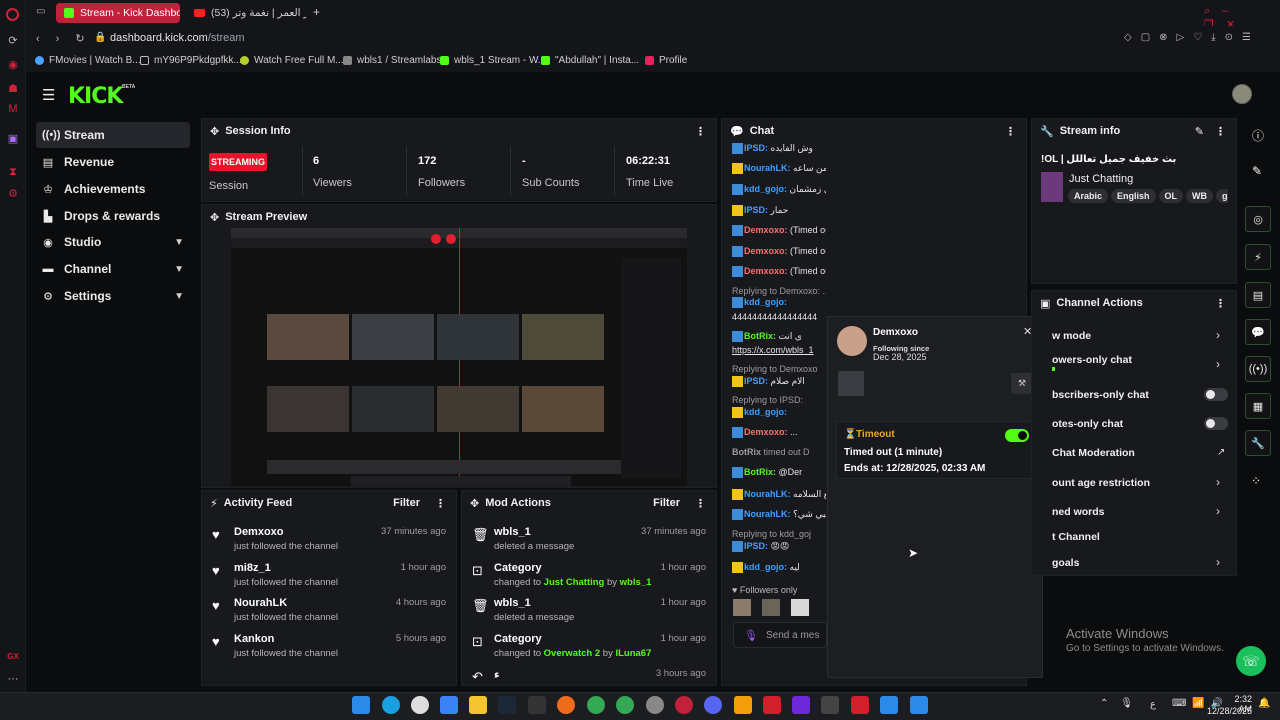 This screenshot has width=1280, height=720. Describe the element at coordinates (1093, 453) in the screenshot. I see `chat-moderation-row: Chat Moderation` at that location.